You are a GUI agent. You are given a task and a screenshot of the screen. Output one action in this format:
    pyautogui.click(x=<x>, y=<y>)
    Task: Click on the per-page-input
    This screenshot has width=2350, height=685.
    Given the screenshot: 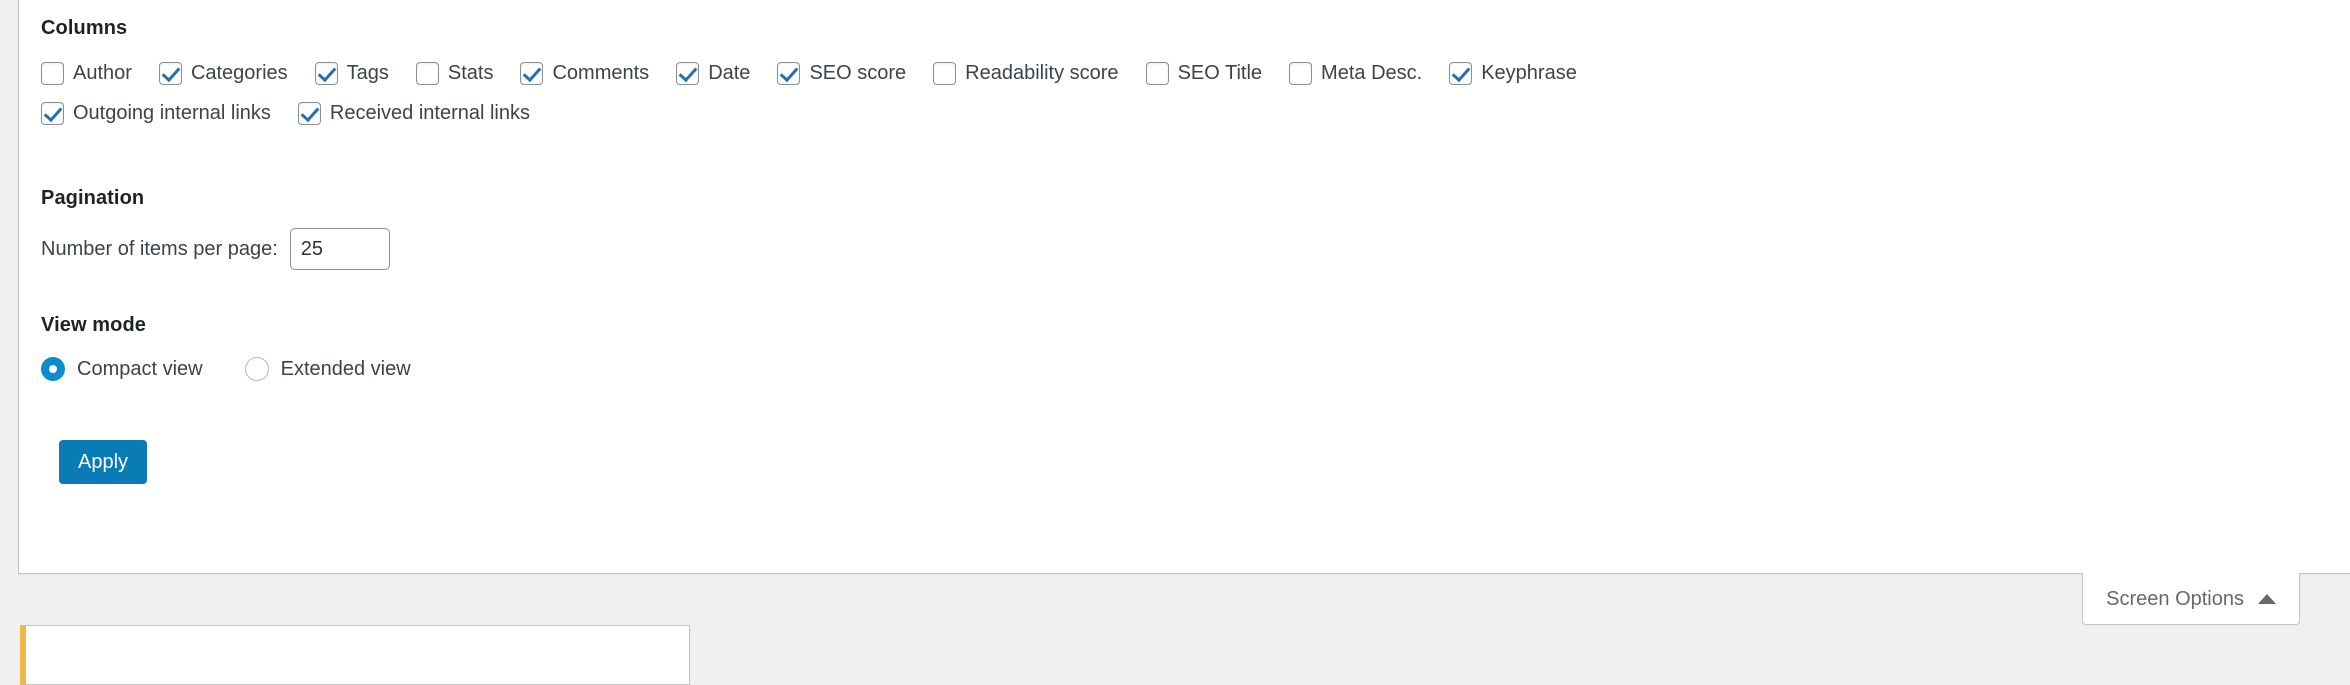 What is the action you would take?
    pyautogui.click(x=339, y=249)
    